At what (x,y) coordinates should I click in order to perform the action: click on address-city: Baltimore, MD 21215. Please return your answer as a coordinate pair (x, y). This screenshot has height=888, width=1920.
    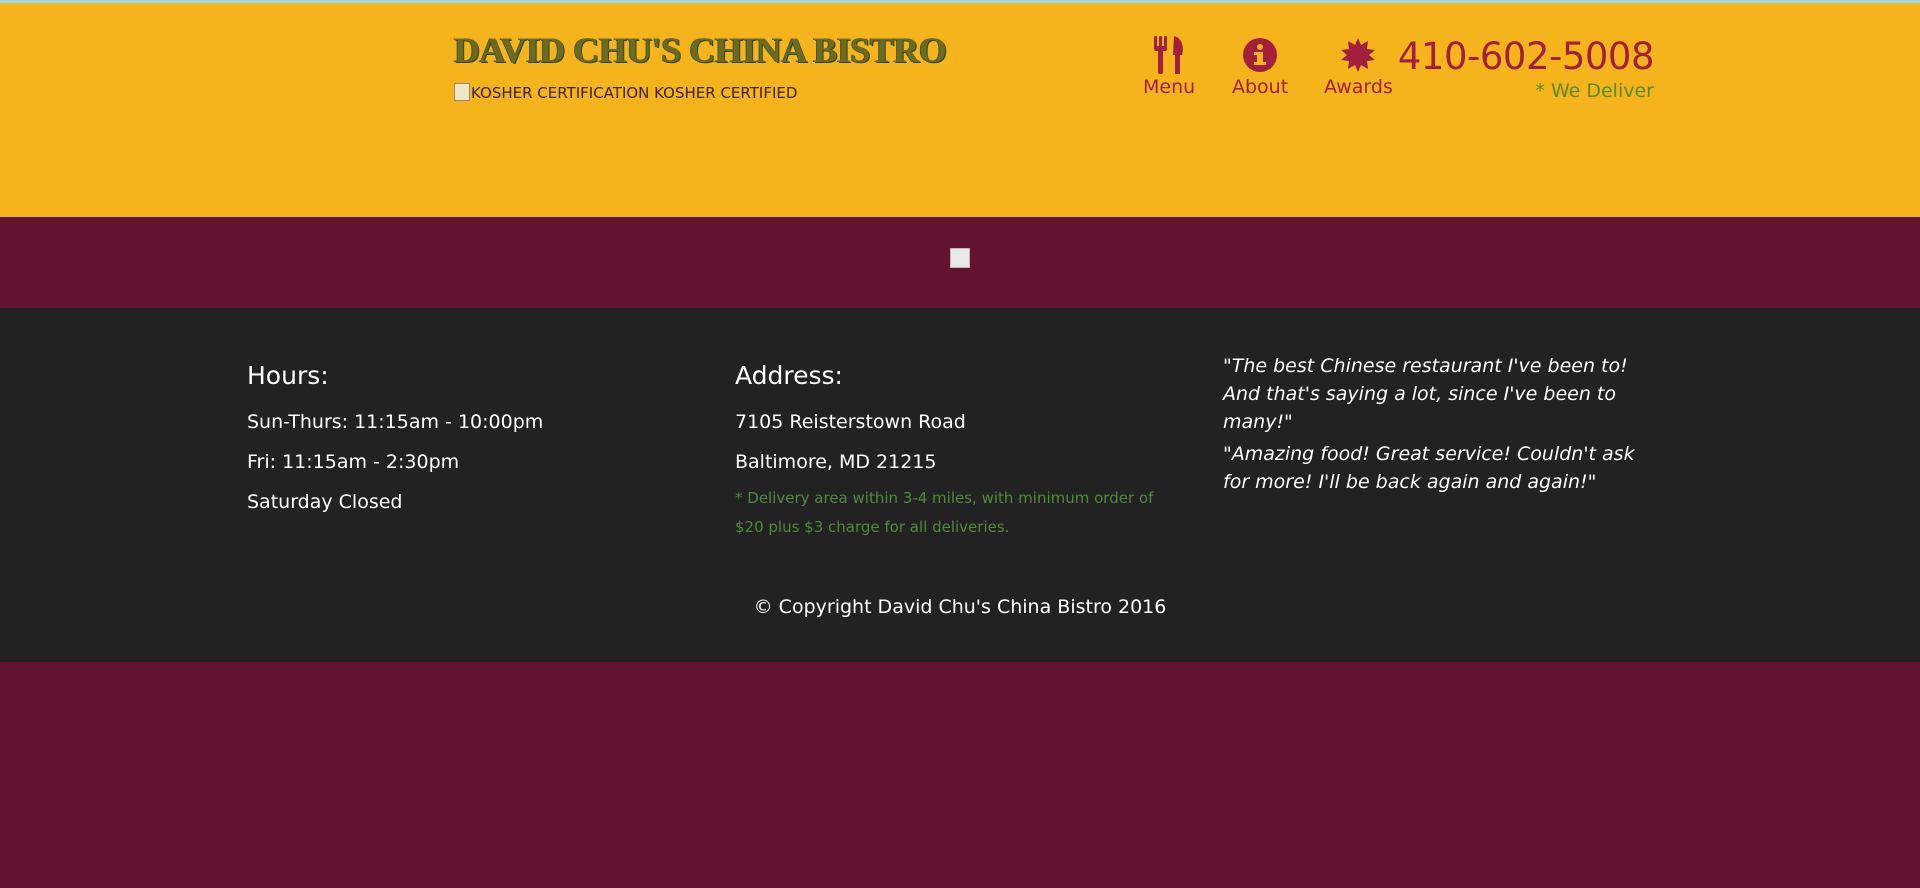
    Looking at the image, I should click on (836, 462).